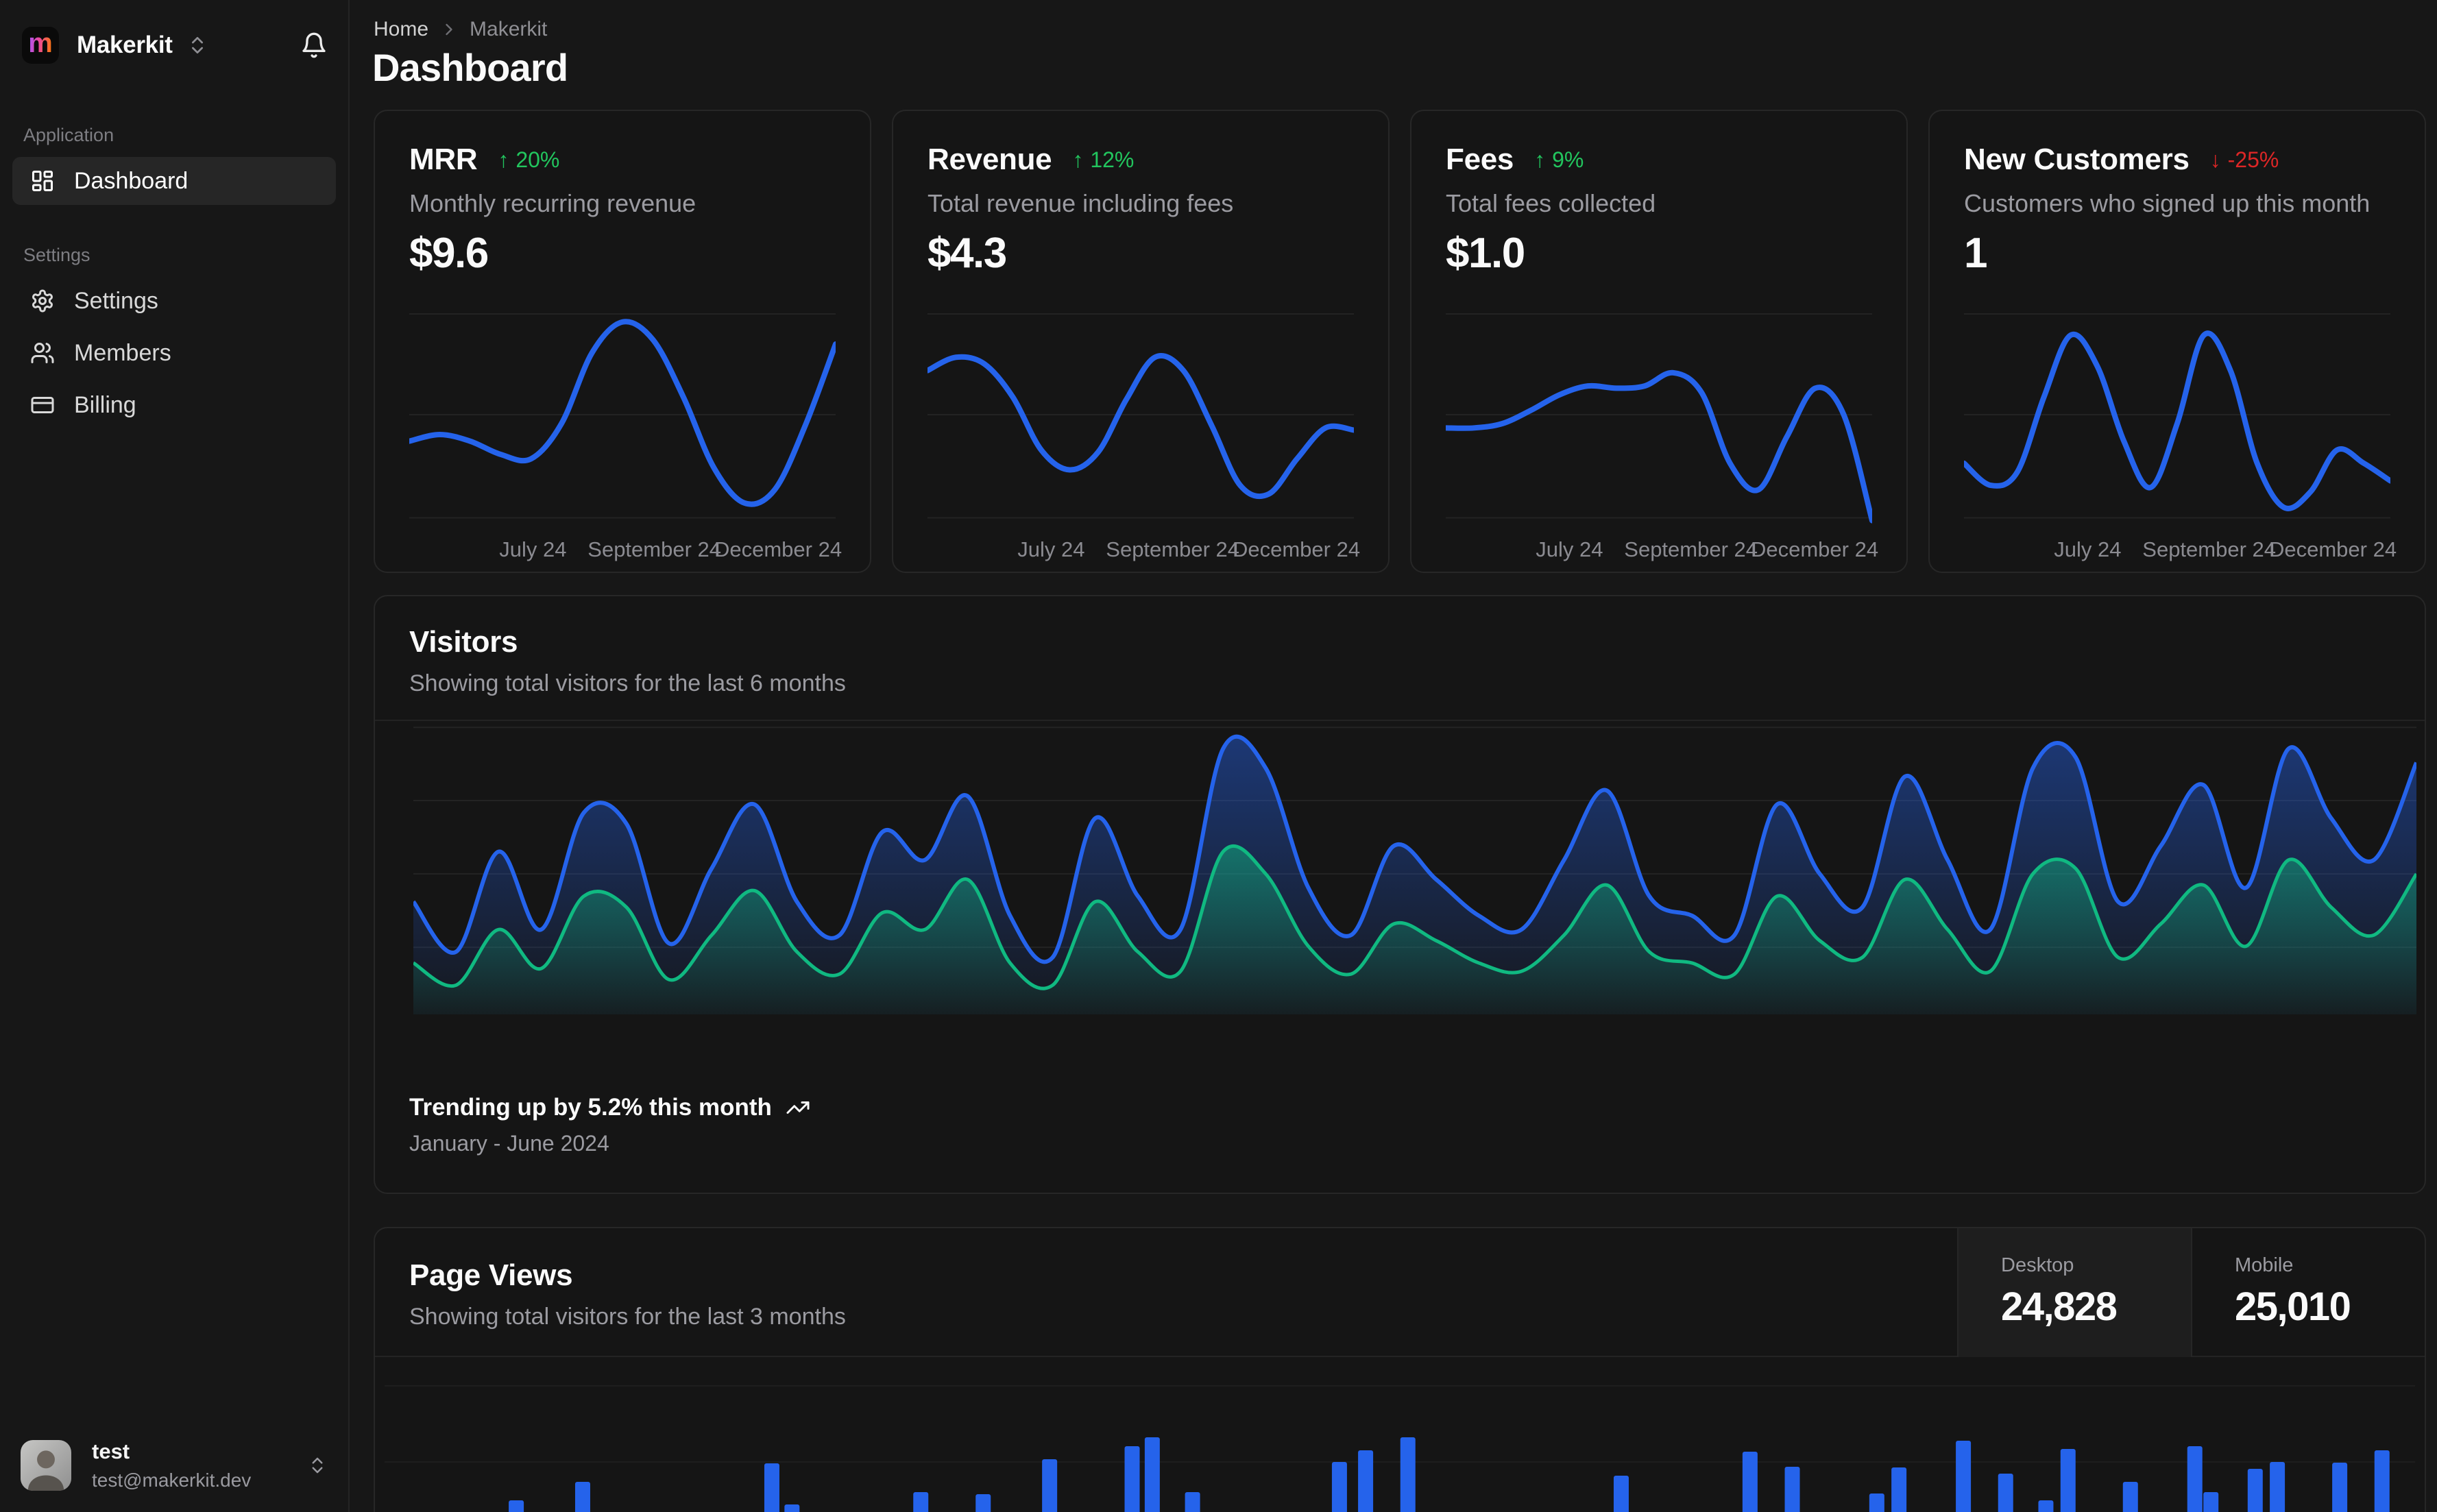 This screenshot has width=2437, height=1512. What do you see at coordinates (449, 30) in the screenshot?
I see `chevron-right-icon` at bounding box center [449, 30].